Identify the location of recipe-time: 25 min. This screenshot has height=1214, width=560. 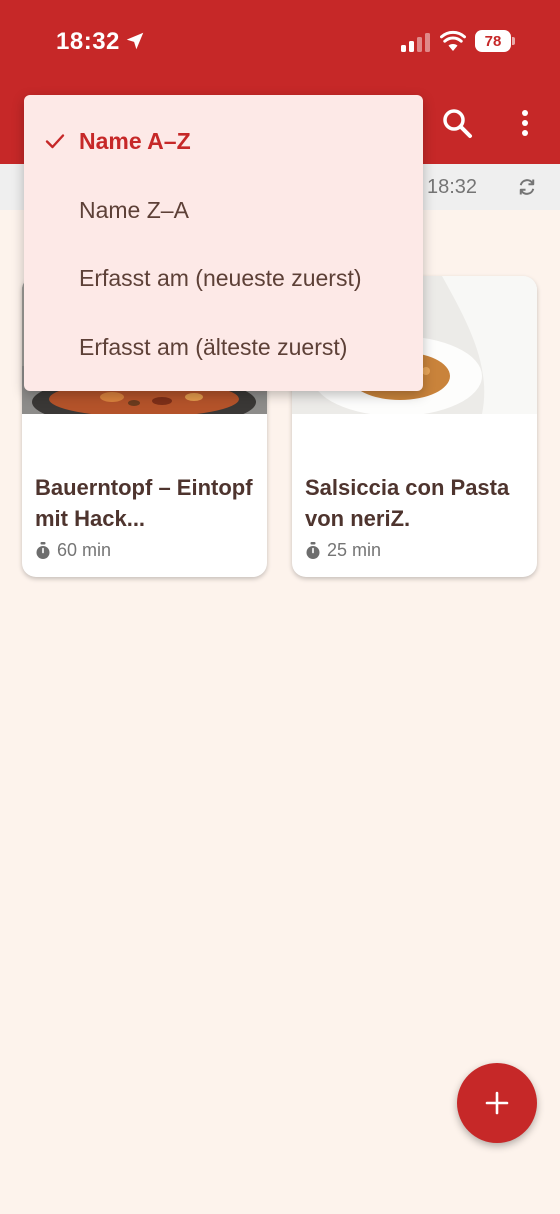
(354, 550).